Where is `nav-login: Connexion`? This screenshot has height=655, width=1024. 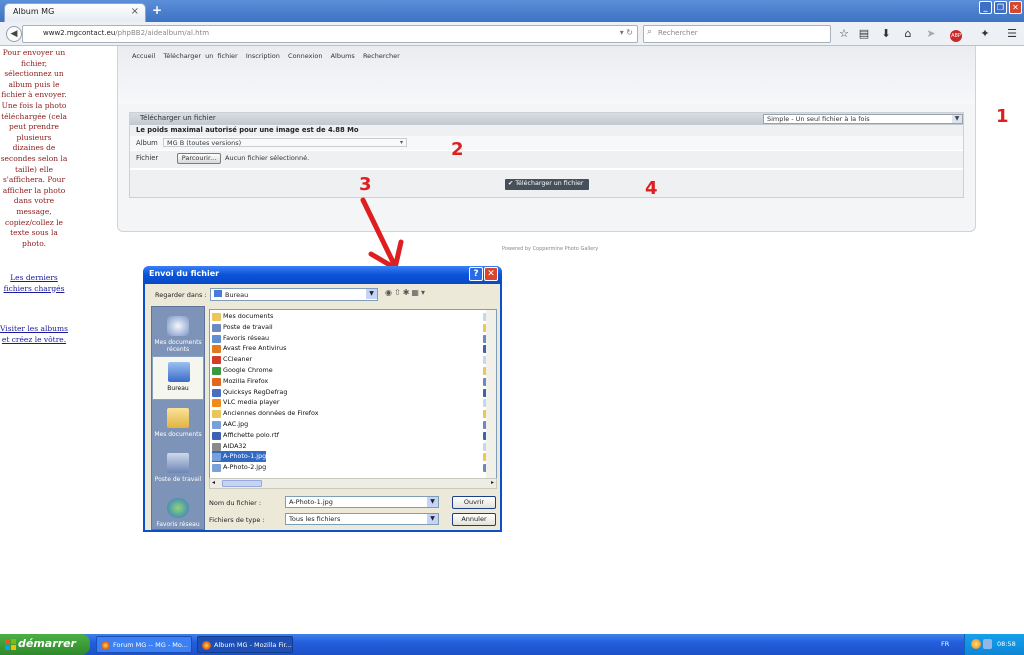 nav-login: Connexion is located at coordinates (305, 56).